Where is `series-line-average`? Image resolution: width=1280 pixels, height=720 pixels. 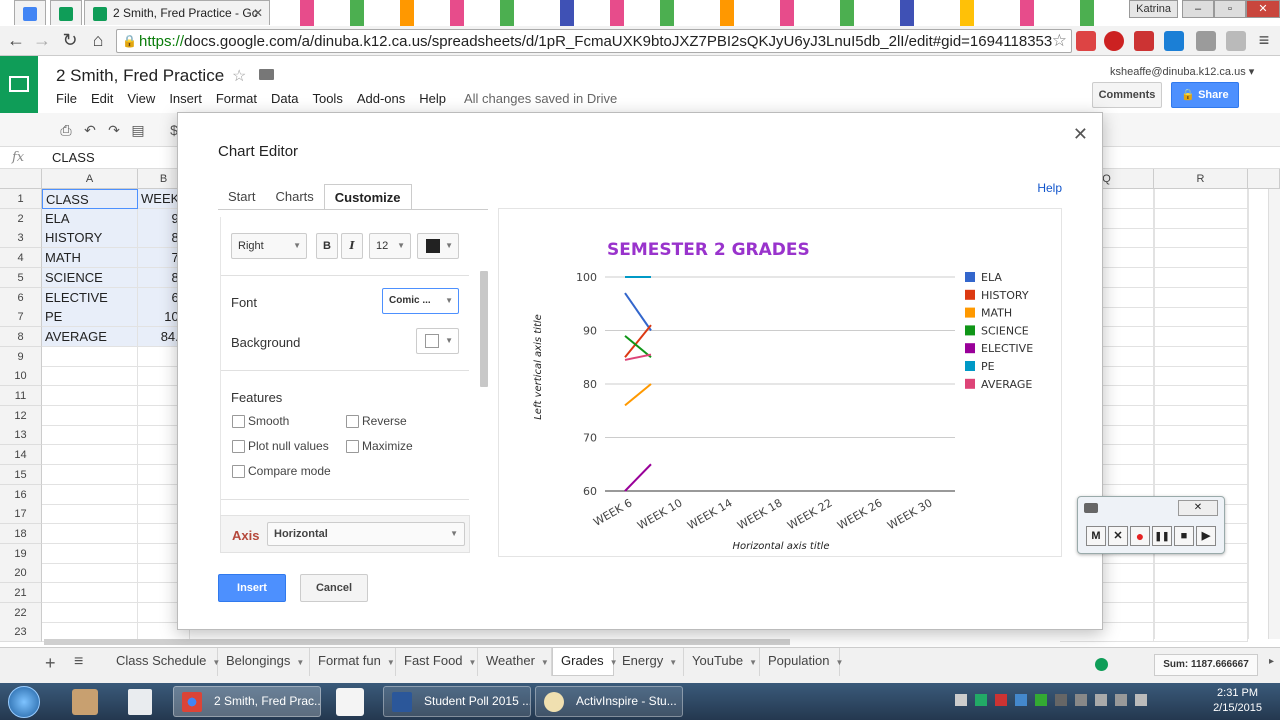 series-line-average is located at coordinates (638, 357).